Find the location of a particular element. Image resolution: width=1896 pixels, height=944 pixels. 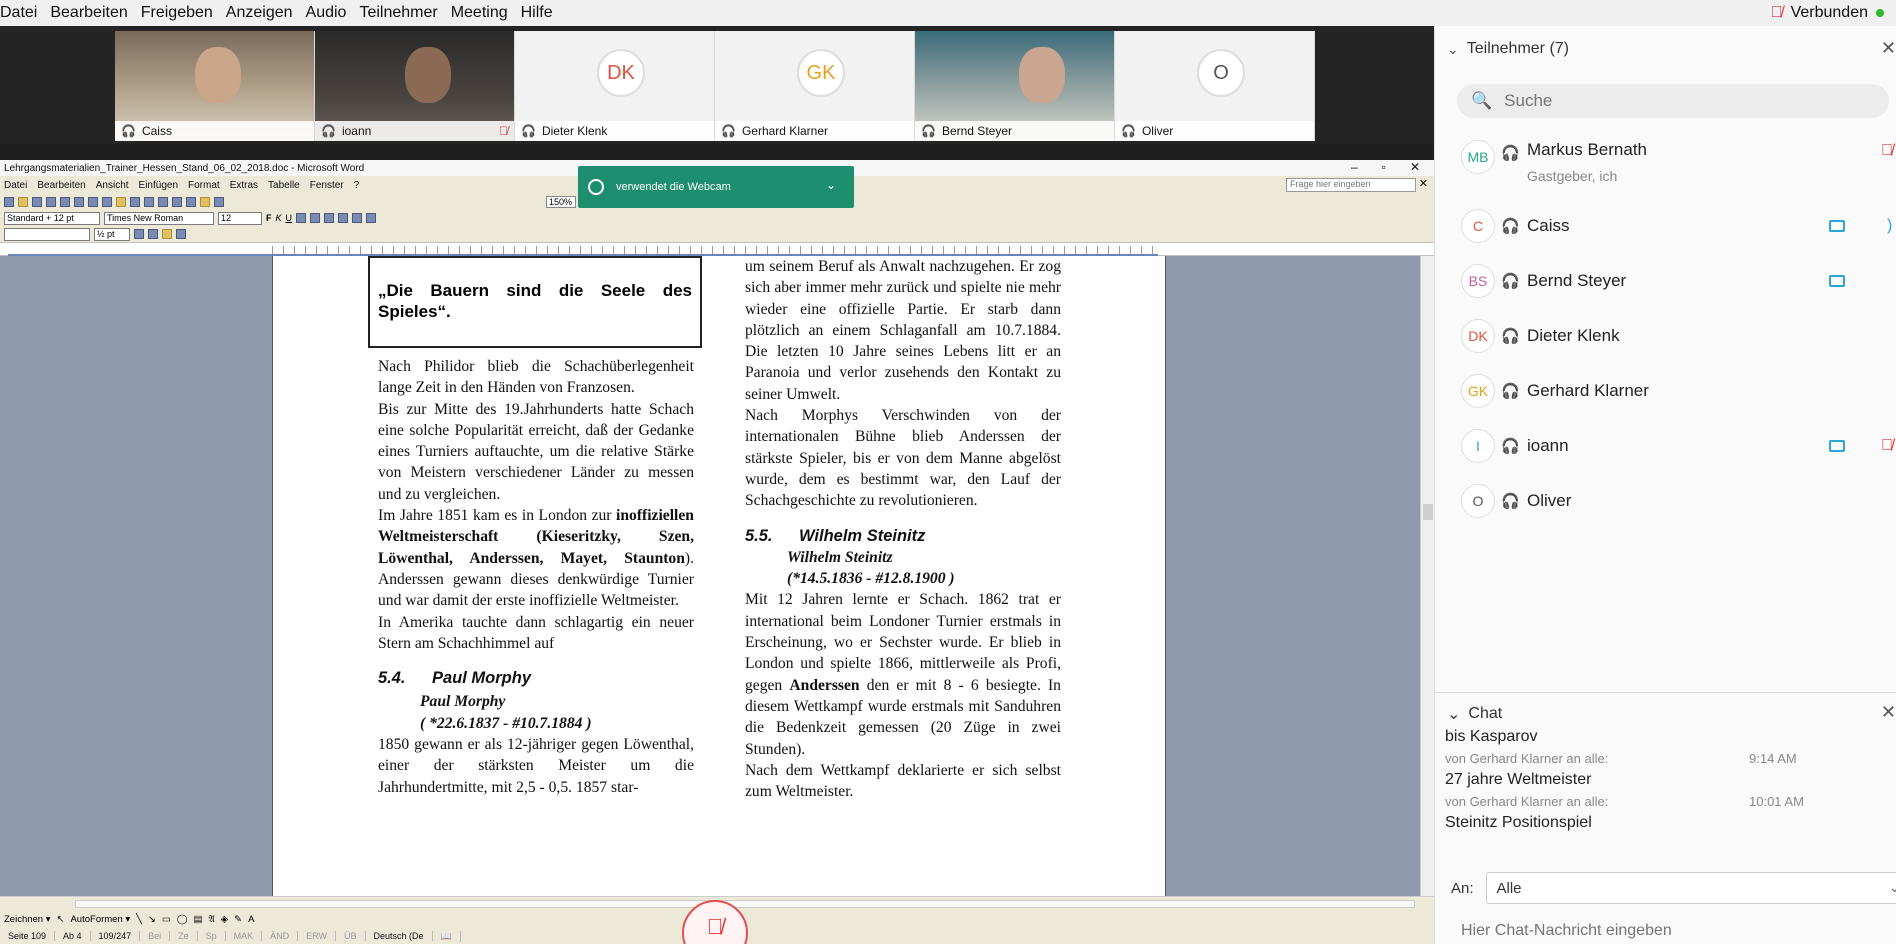

chat-header: ⌄ Chat is located at coordinates (1474, 714).